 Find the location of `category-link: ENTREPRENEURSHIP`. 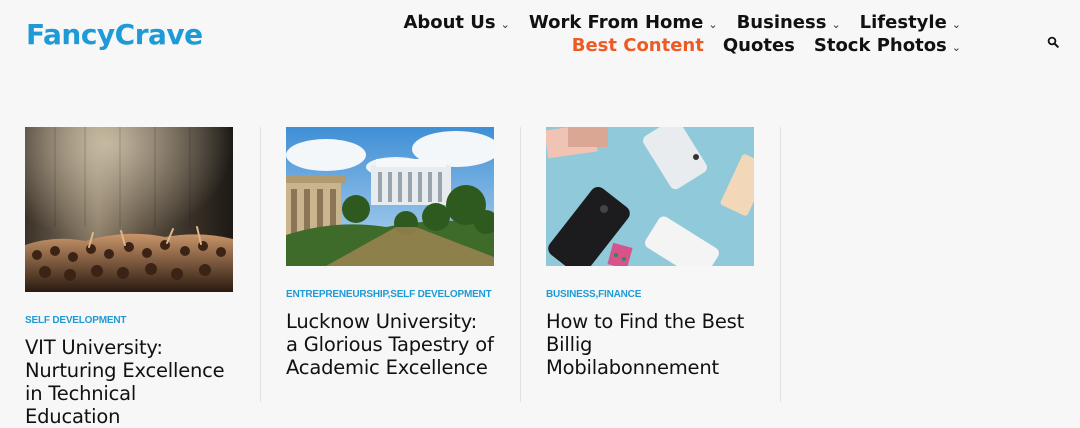

category-link: ENTREPRENEURSHIP is located at coordinates (337, 294).